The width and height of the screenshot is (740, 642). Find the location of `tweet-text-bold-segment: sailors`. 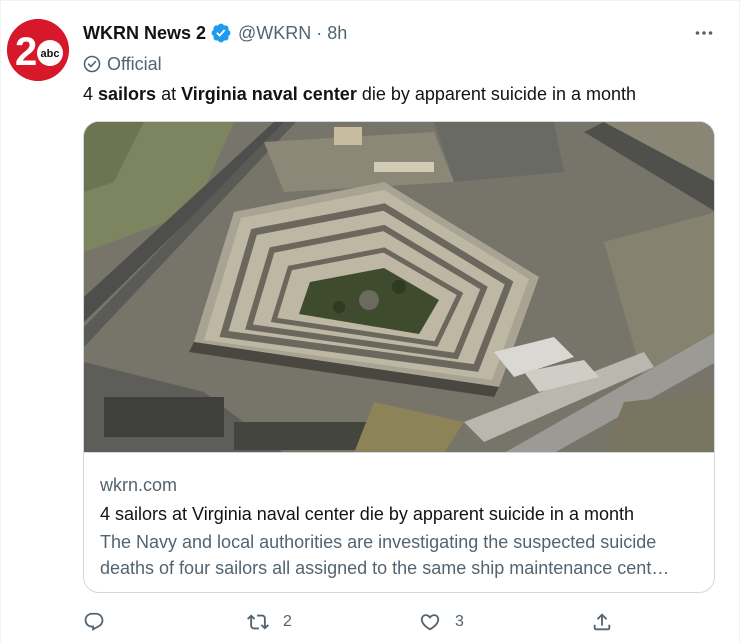

tweet-text-bold-segment: sailors is located at coordinates (127, 94).